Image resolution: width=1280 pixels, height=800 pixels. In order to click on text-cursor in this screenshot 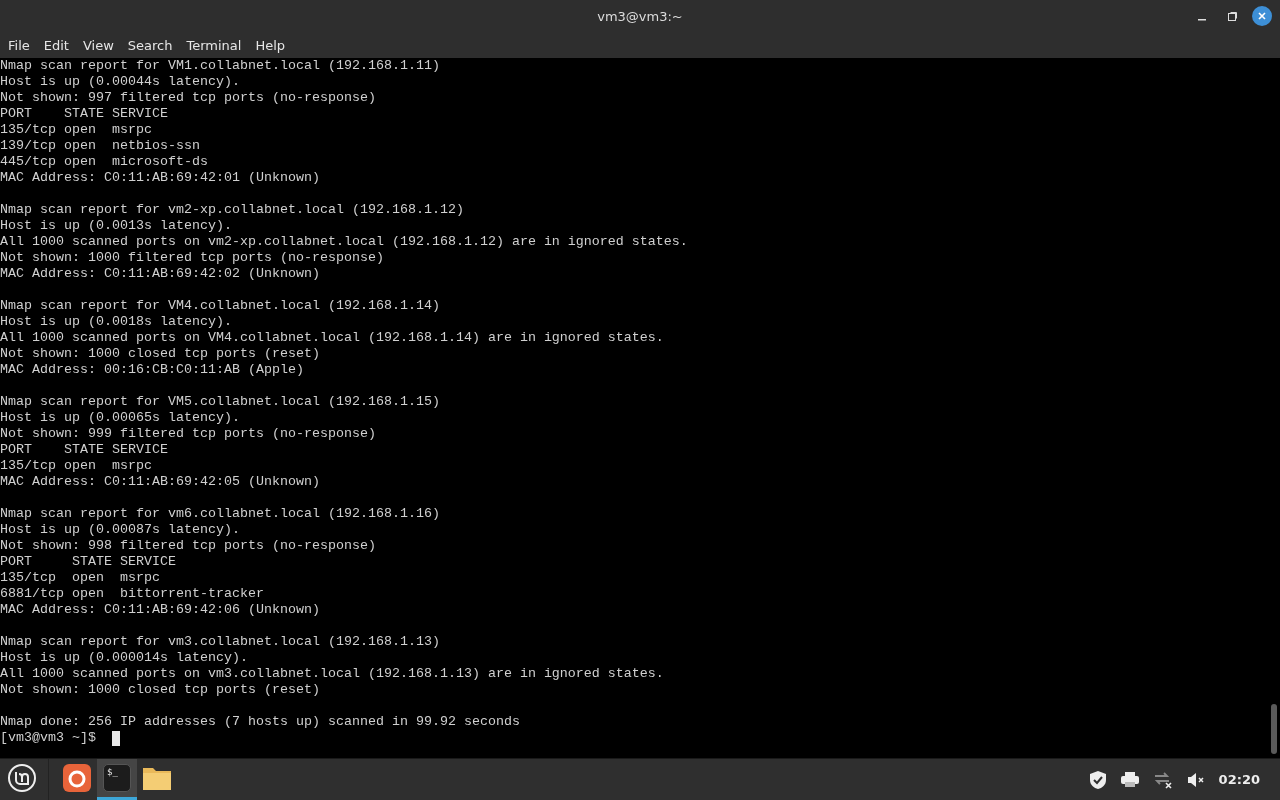, I will do `click(116, 738)`.